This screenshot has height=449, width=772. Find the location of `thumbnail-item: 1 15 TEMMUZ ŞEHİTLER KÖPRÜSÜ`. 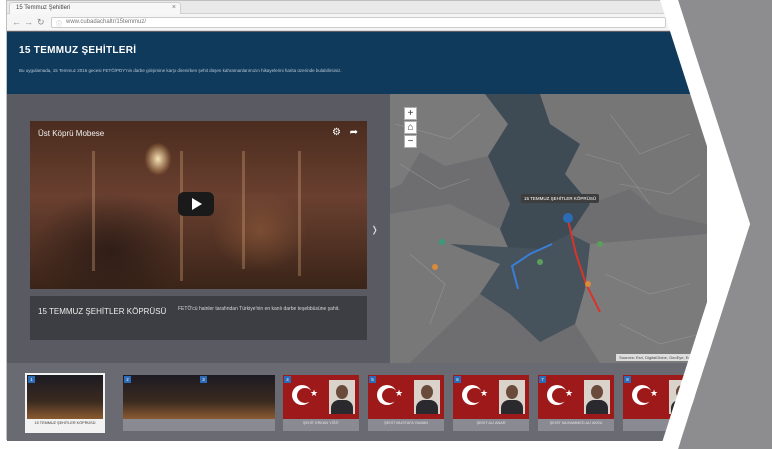

thumbnail-item: 1 15 TEMMUZ ŞEHİTLER KÖPRÜSÜ is located at coordinates (65, 403).